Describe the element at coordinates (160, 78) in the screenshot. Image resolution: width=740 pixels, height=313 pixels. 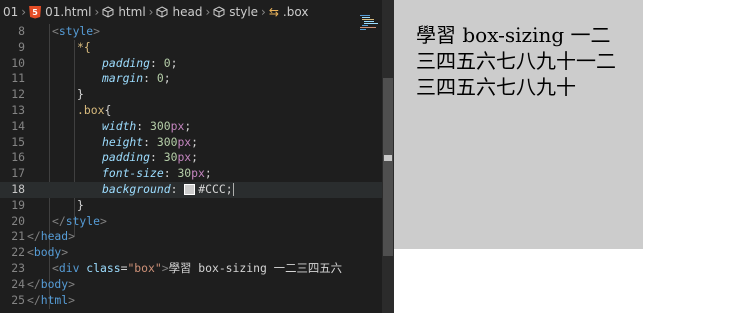
I see `code-token: 0` at that location.